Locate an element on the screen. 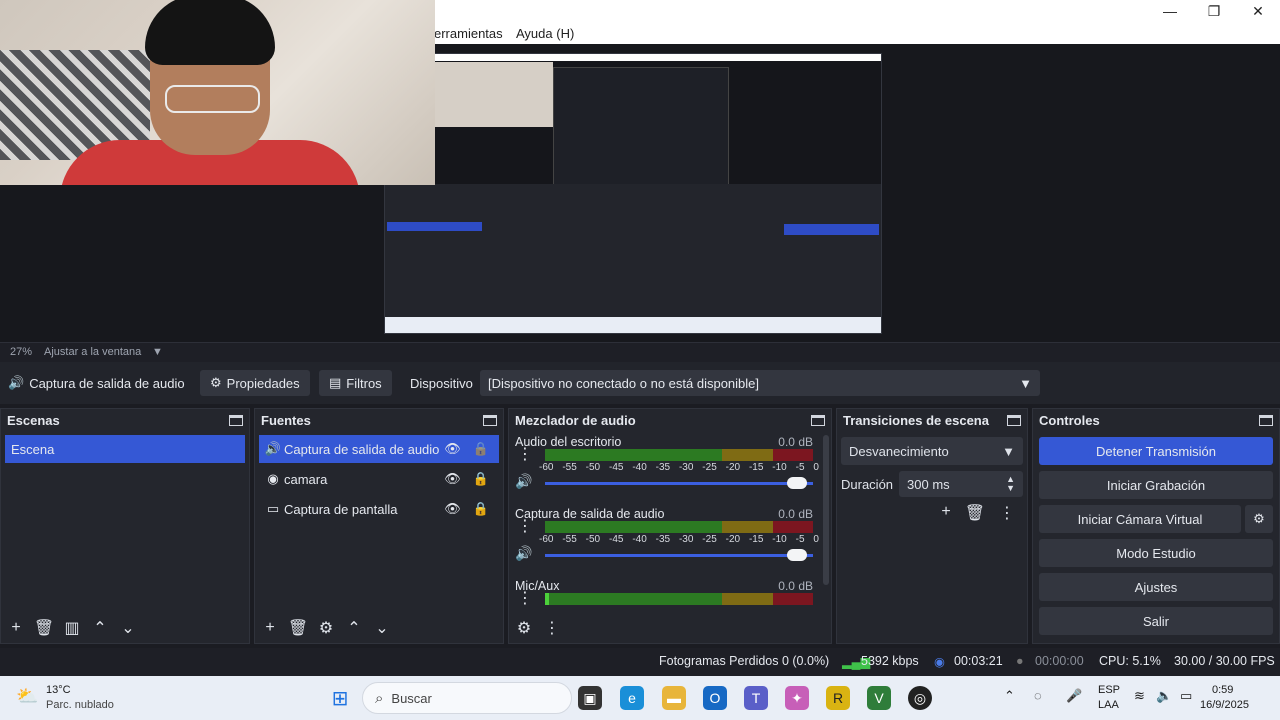 Image resolution: width=1280 pixels, height=720 pixels. source-item: ▭ Captura de pantalla 👁 🔒 is located at coordinates (379, 509).